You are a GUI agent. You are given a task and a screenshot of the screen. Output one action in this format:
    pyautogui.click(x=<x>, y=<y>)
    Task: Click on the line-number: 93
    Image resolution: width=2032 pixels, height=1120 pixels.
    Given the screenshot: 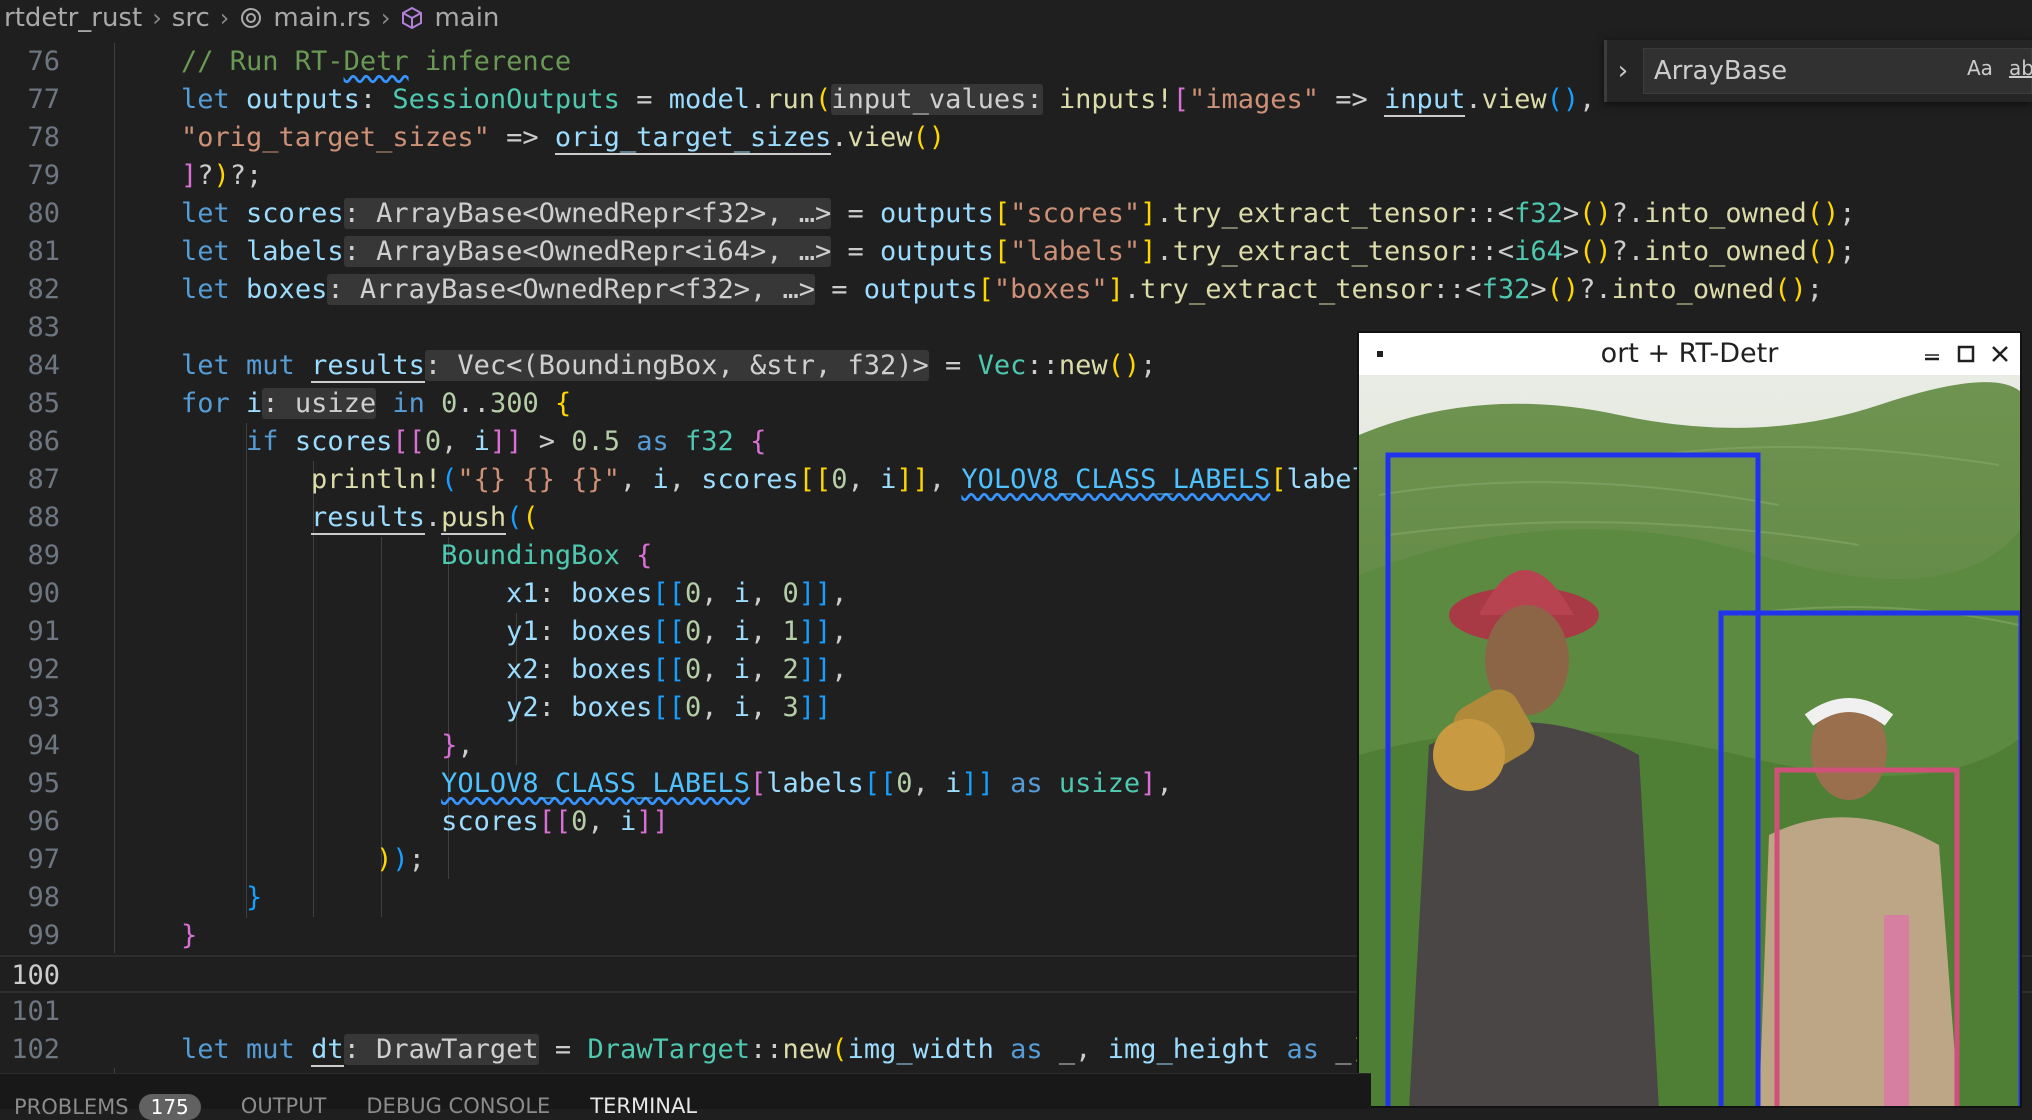 What is the action you would take?
    pyautogui.click(x=43, y=707)
    